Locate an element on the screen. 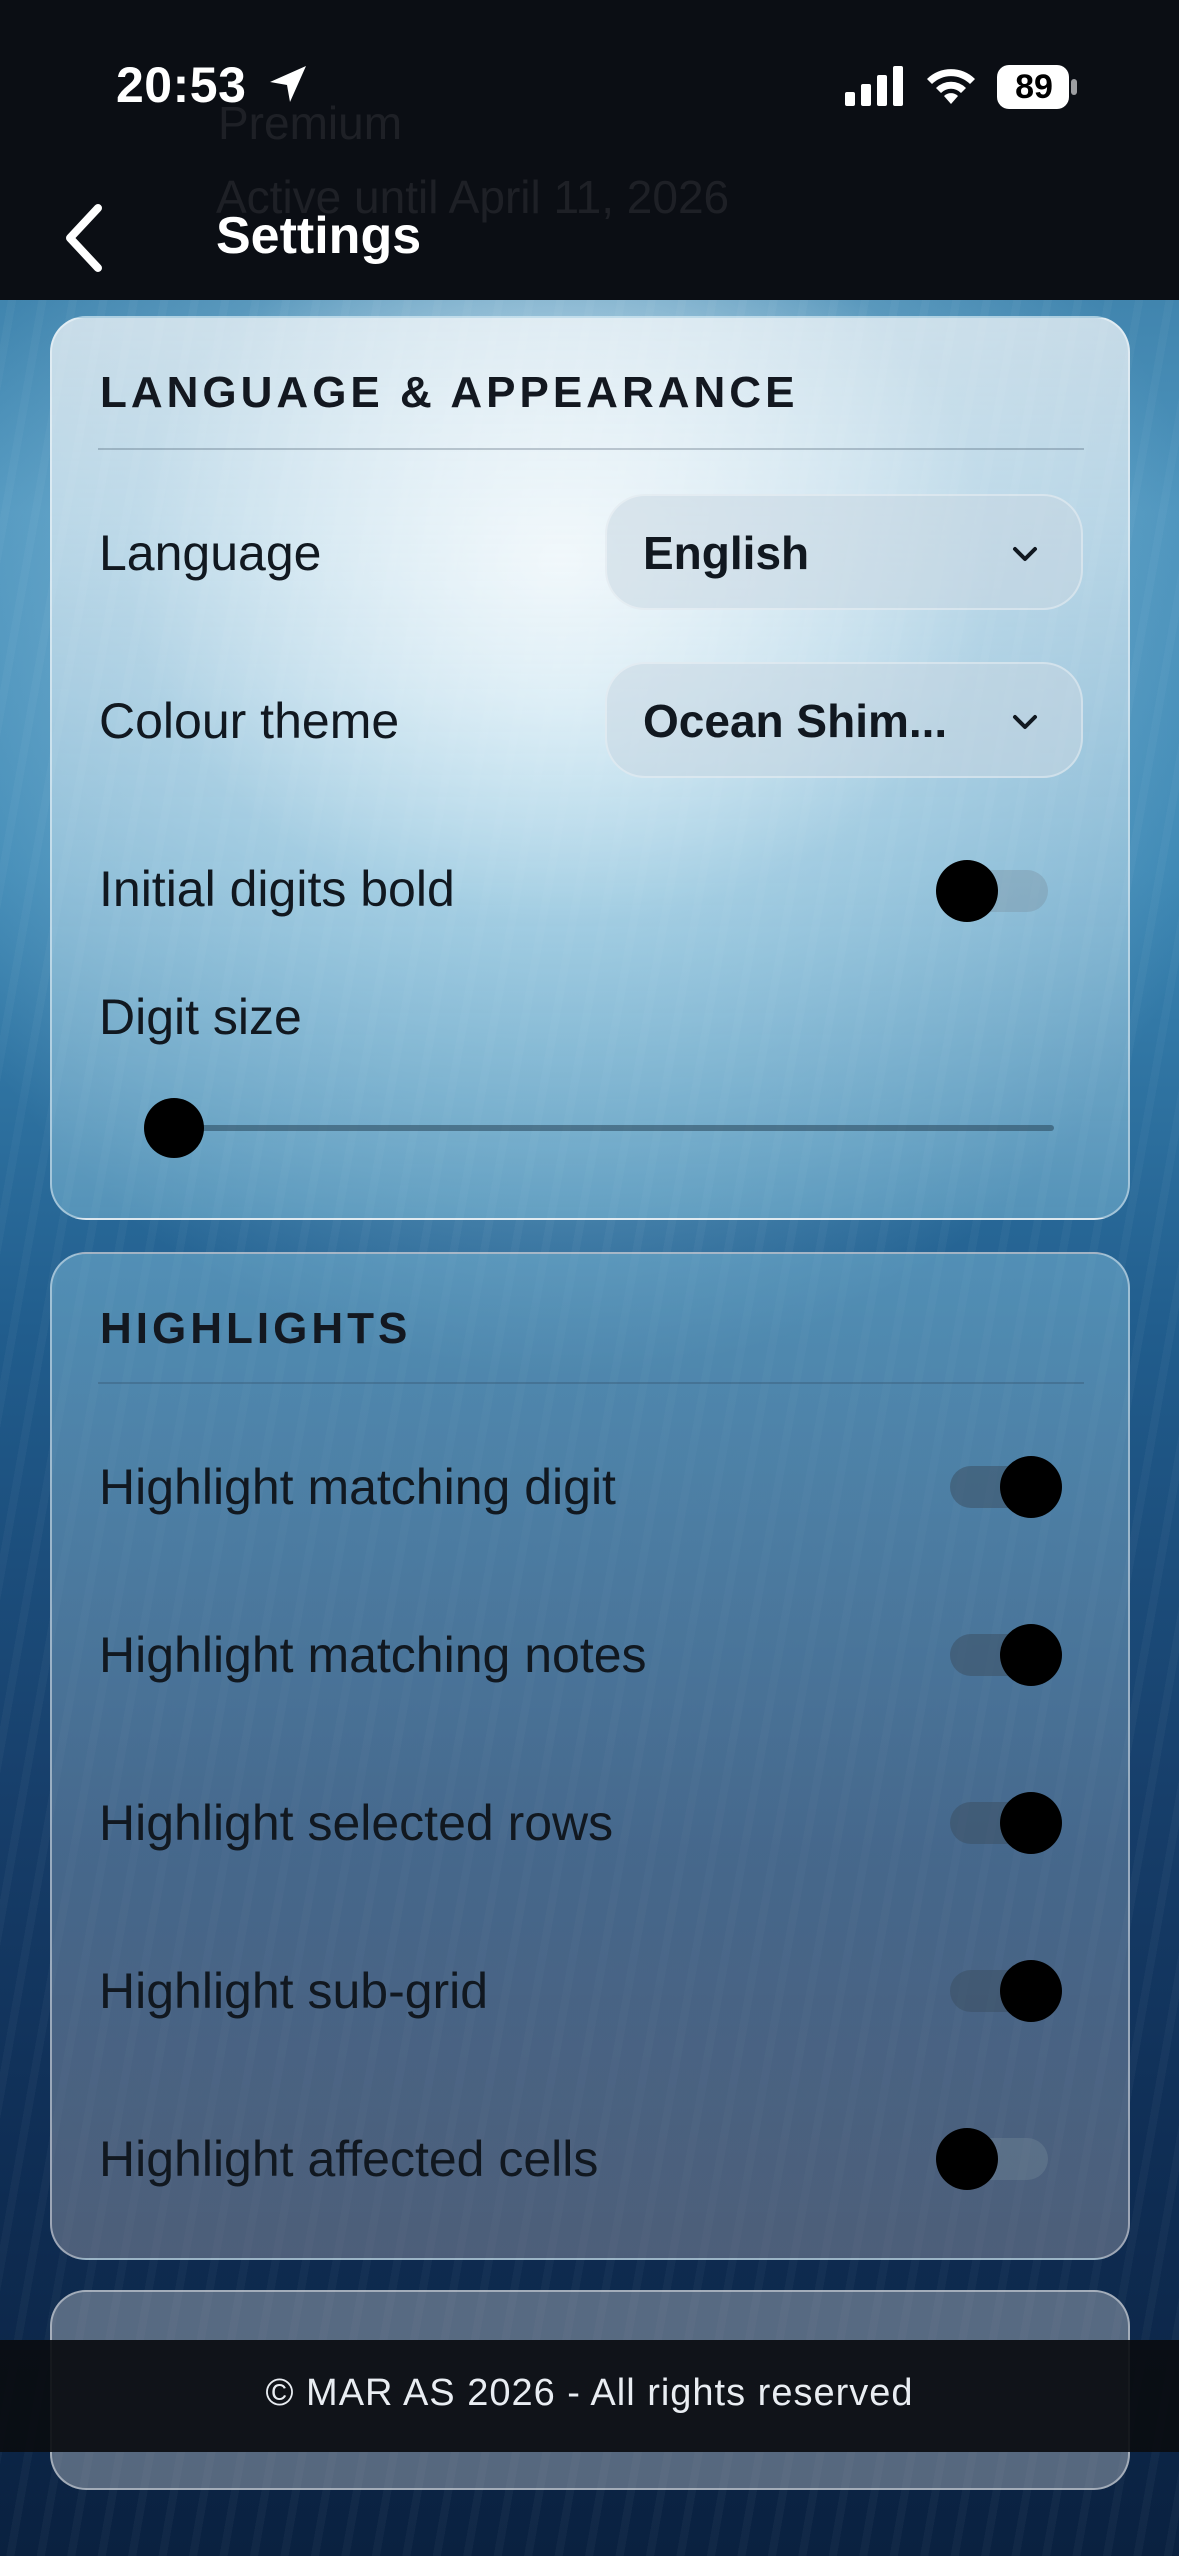 This screenshot has height=2556, width=1179. highlight-matching-digit-toggle is located at coordinates (1004, 1486).